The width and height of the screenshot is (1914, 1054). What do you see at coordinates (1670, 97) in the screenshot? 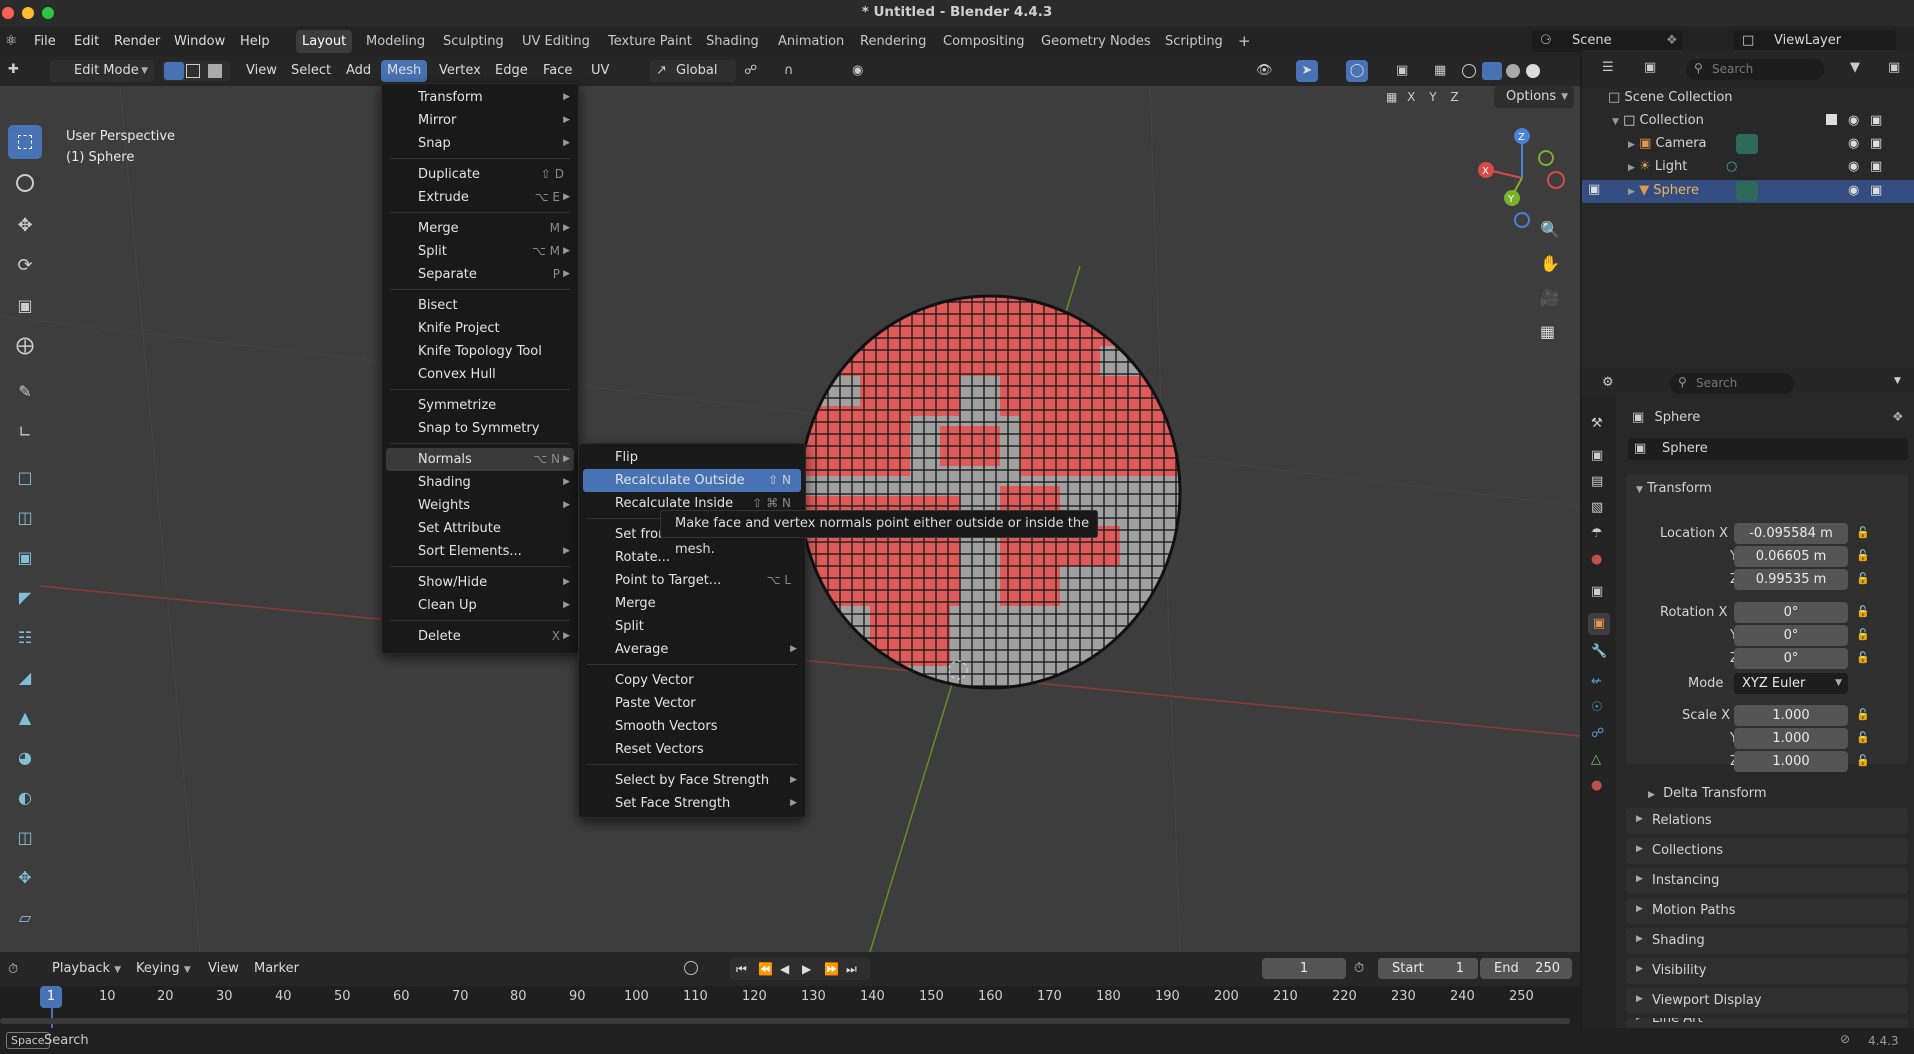
I see `outliner-scene-collection: □ Scene Collection` at bounding box center [1670, 97].